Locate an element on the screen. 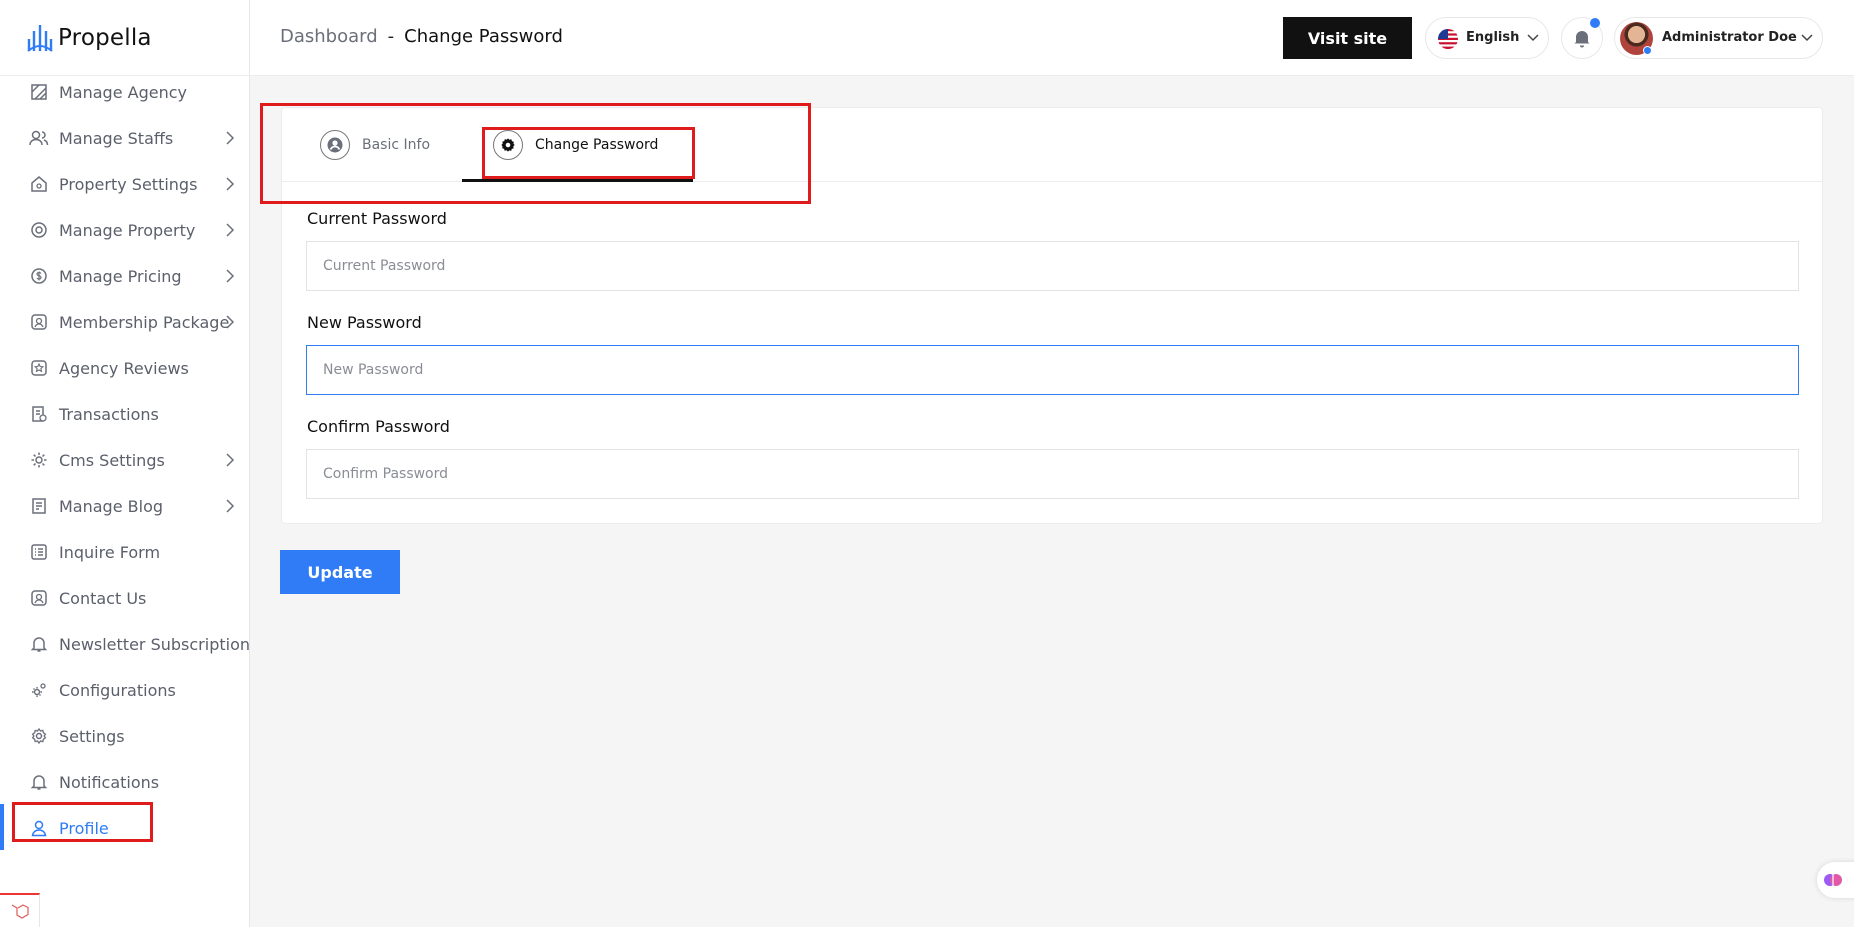 Image resolution: width=1854 pixels, height=927 pixels. app-name: Propella is located at coordinates (105, 38).